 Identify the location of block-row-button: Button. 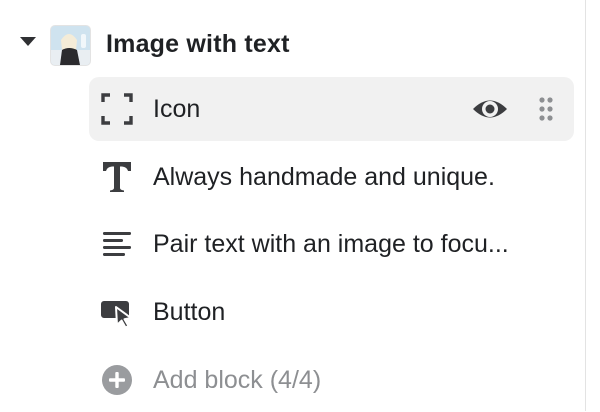
(331, 312).